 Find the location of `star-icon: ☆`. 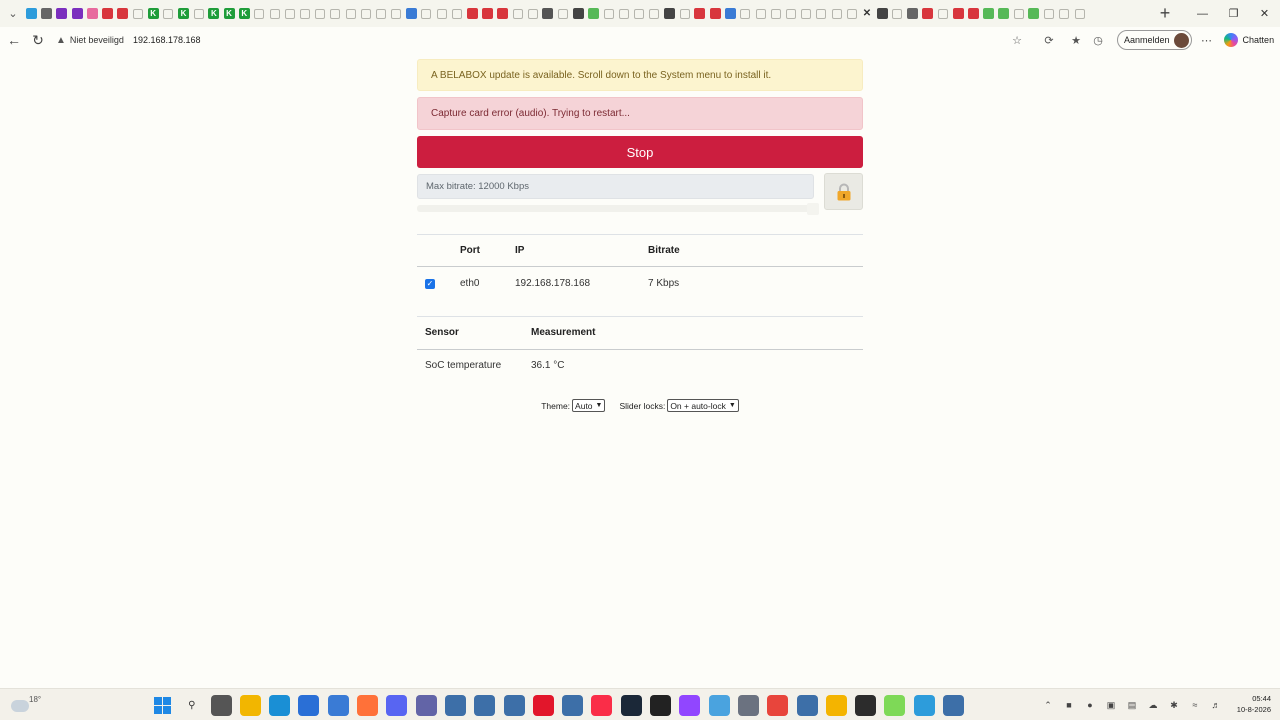

star-icon: ☆ is located at coordinates (1017, 40).